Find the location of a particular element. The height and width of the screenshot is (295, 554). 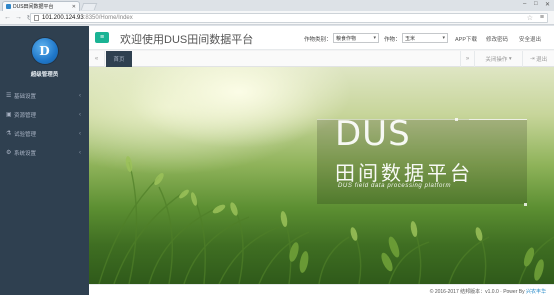

close-operations-label: 关闭操作 is located at coordinates (496, 60).